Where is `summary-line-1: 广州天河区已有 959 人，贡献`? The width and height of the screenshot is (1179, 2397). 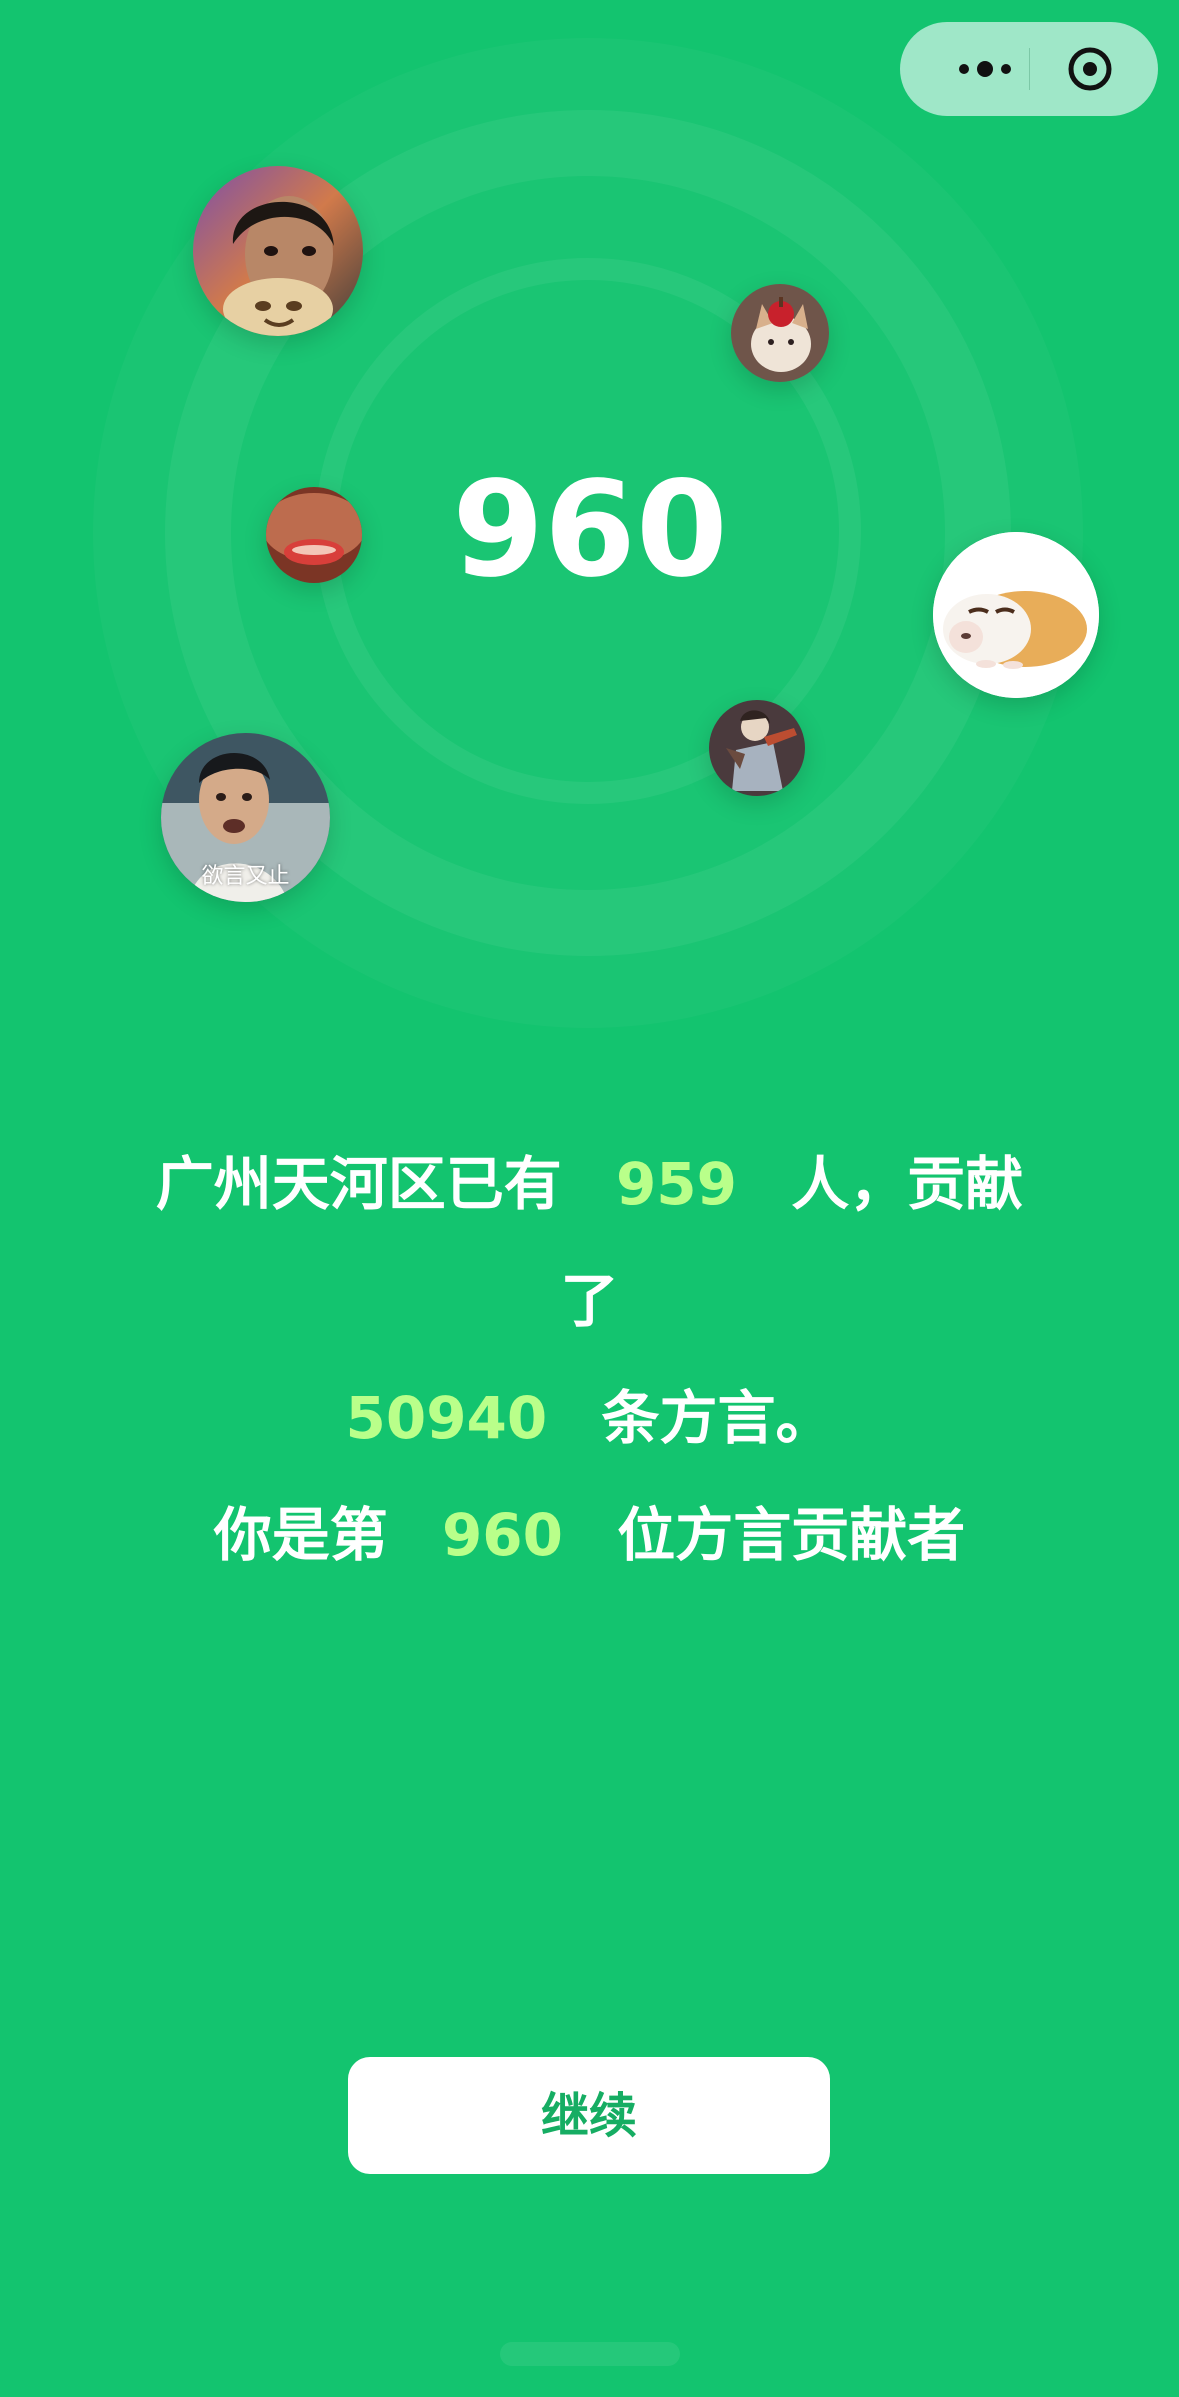
summary-line-1: 广州天河区已有 959 人，贡献 is located at coordinates (589, 1184).